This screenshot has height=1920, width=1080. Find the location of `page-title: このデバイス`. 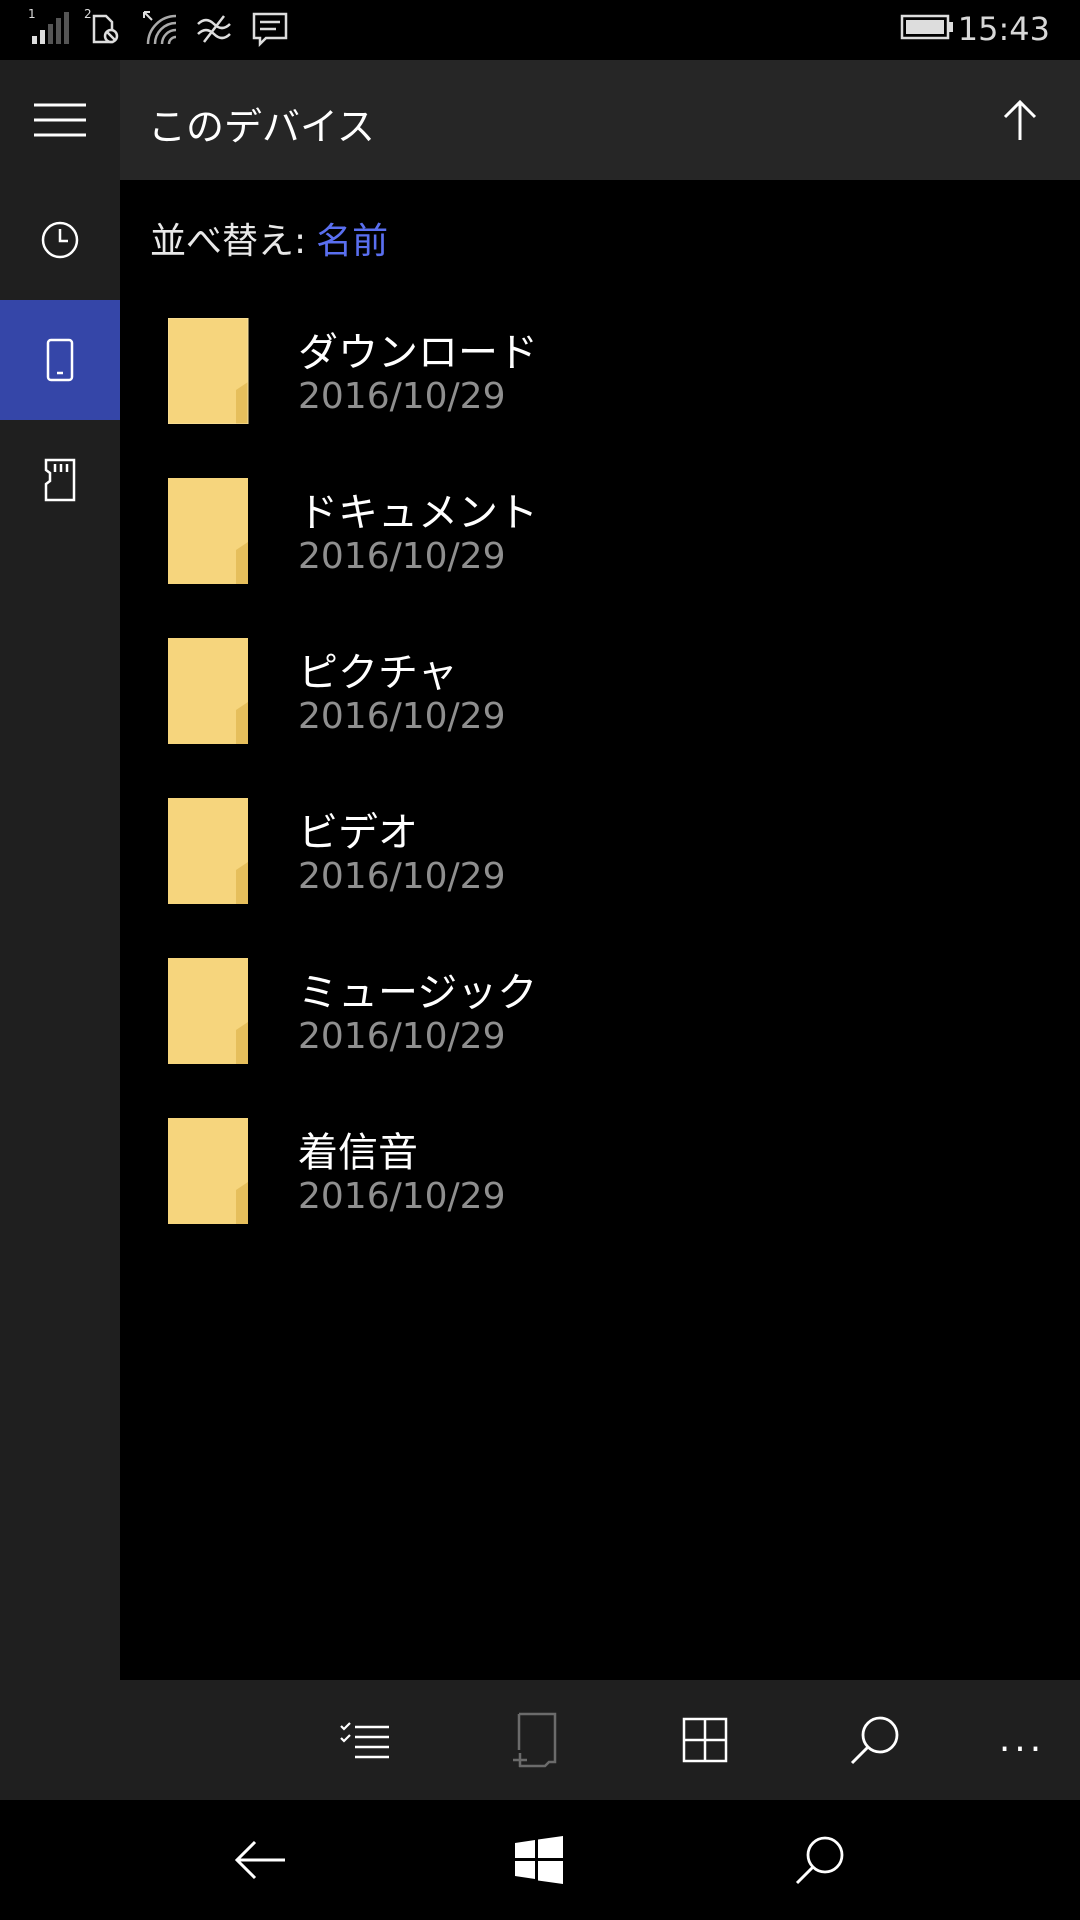

page-title: このデバイス is located at coordinates (261, 127).